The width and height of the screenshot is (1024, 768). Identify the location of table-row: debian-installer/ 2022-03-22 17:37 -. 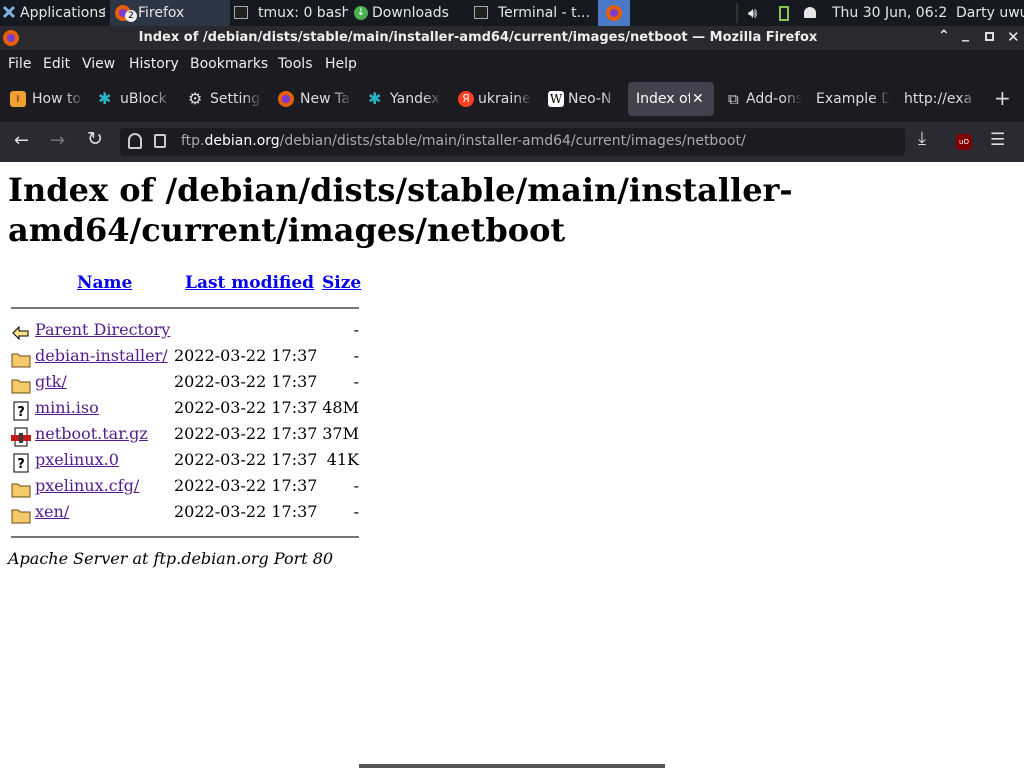
(200, 359).